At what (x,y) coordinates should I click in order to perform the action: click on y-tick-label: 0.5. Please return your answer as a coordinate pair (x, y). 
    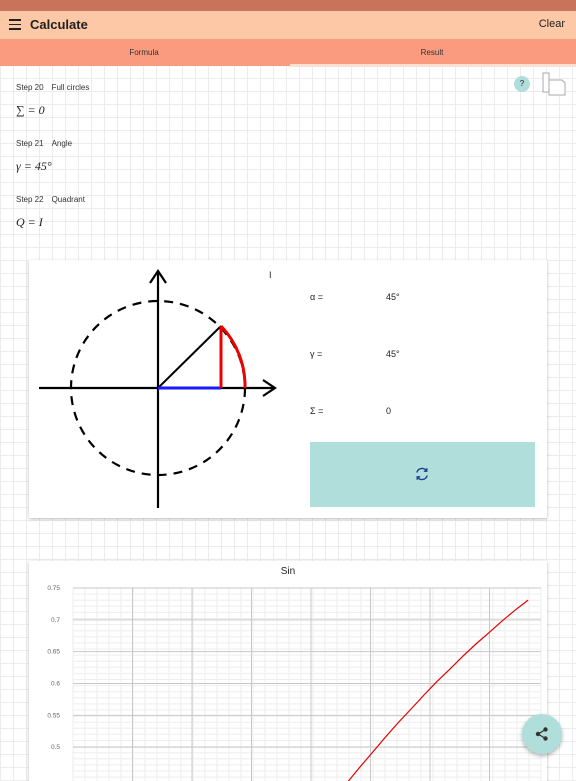
    Looking at the image, I should click on (55, 747).